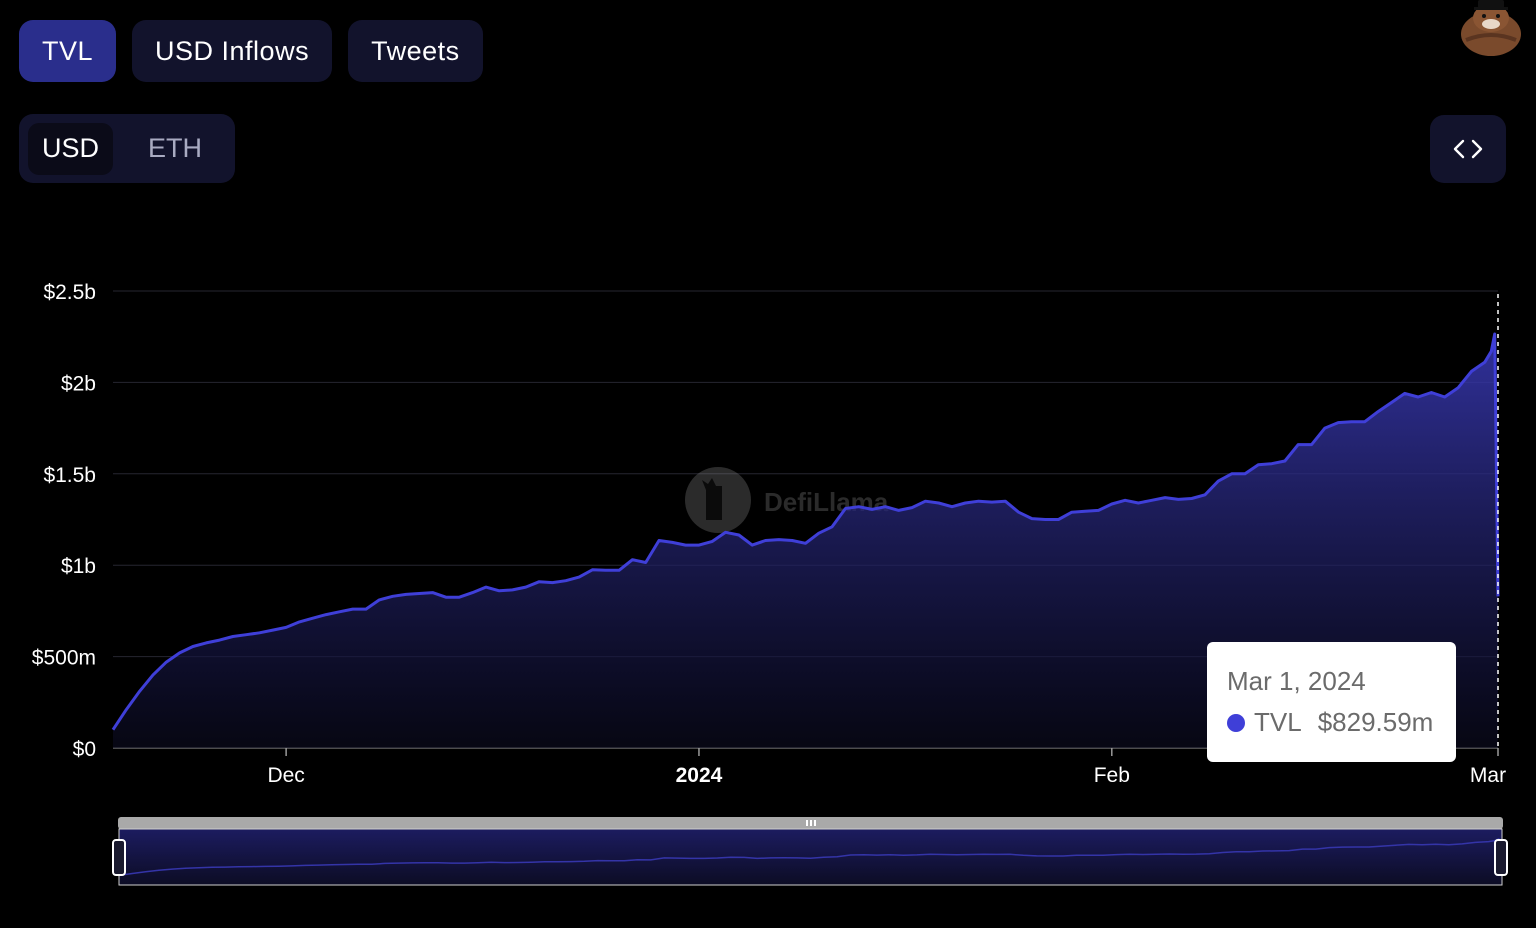 The width and height of the screenshot is (1536, 928). What do you see at coordinates (1112, 775) in the screenshot?
I see `x-tick-label: Feb` at bounding box center [1112, 775].